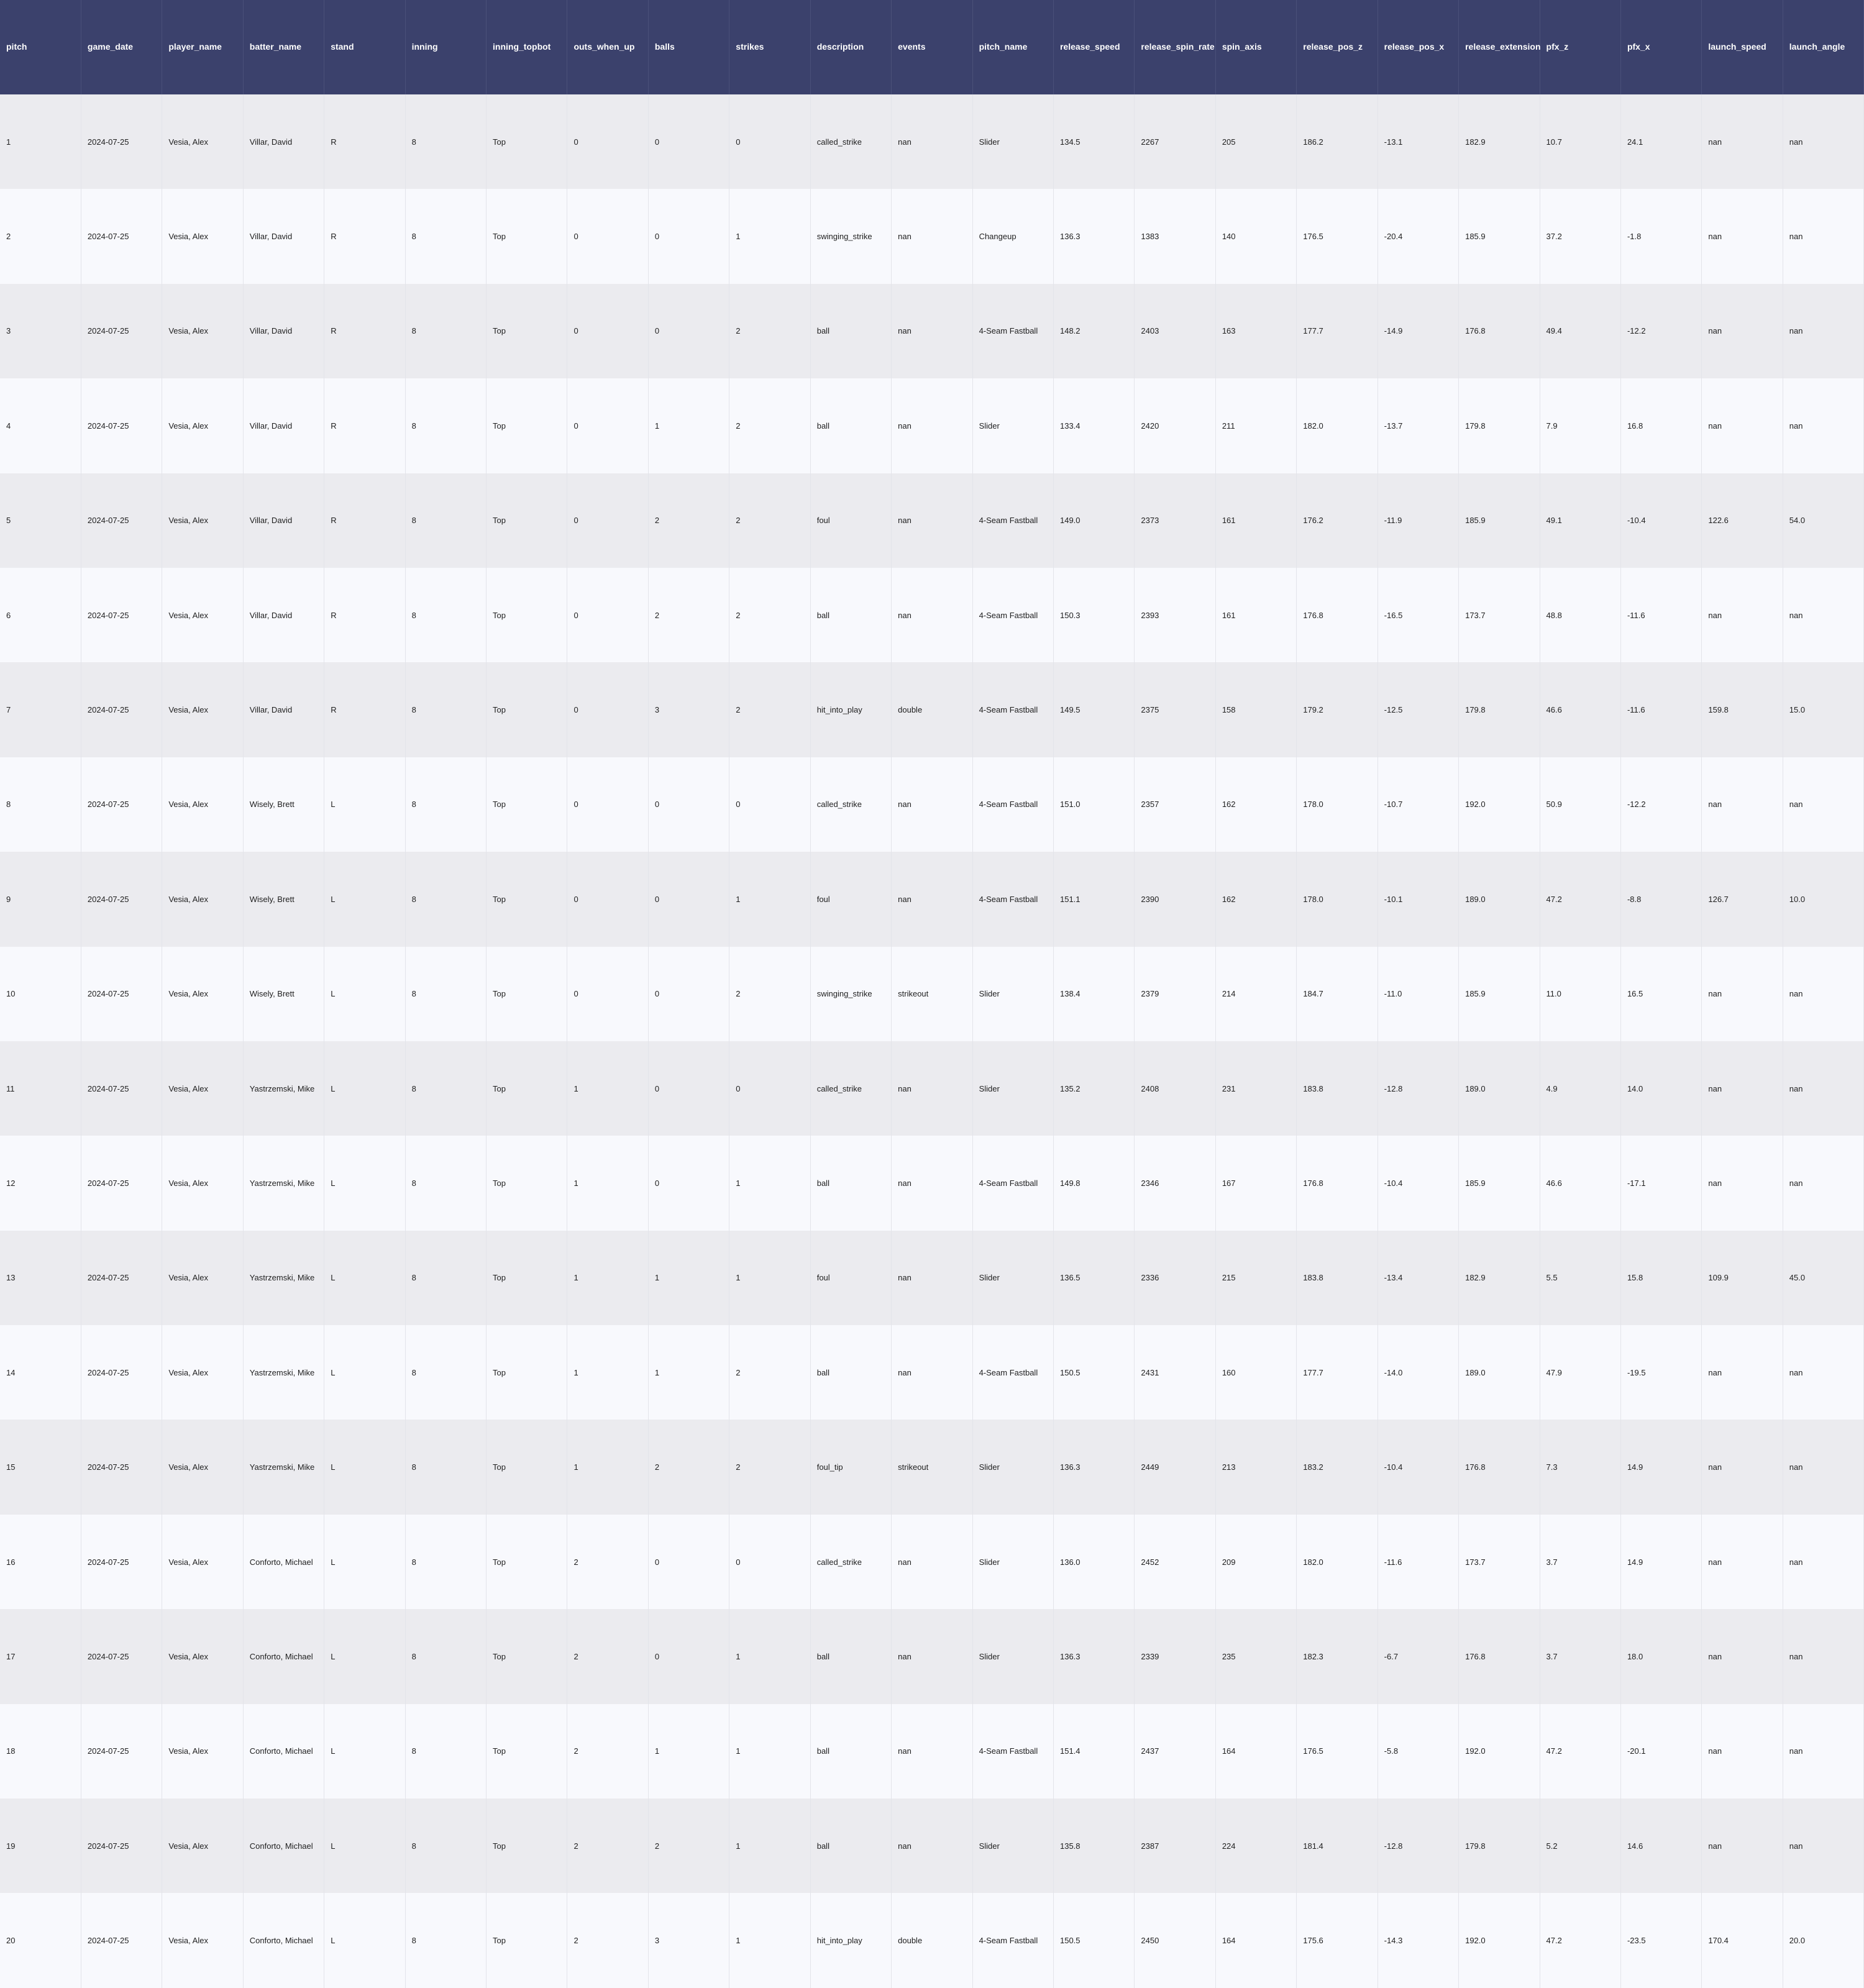  Describe the element at coordinates (1337, 994) in the screenshot. I see `table-cell-release-pos-z: 184.7` at that location.